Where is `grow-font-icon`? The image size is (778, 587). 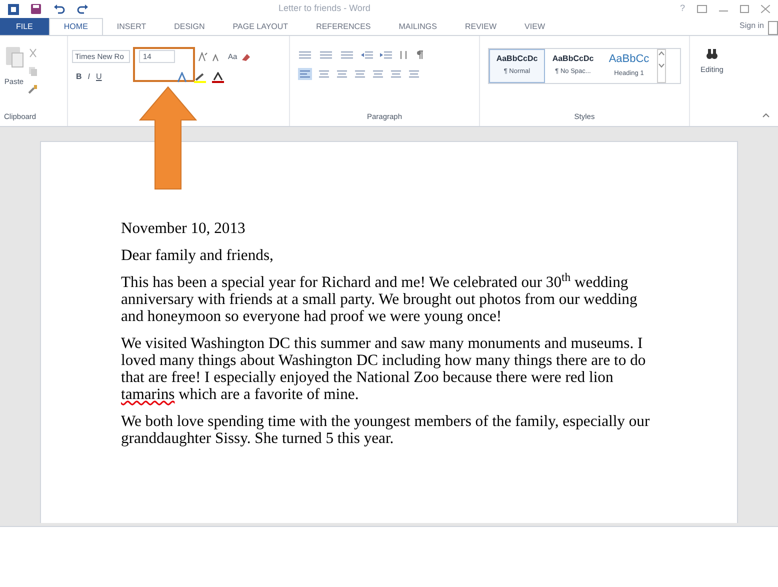 grow-font-icon is located at coordinates (203, 57).